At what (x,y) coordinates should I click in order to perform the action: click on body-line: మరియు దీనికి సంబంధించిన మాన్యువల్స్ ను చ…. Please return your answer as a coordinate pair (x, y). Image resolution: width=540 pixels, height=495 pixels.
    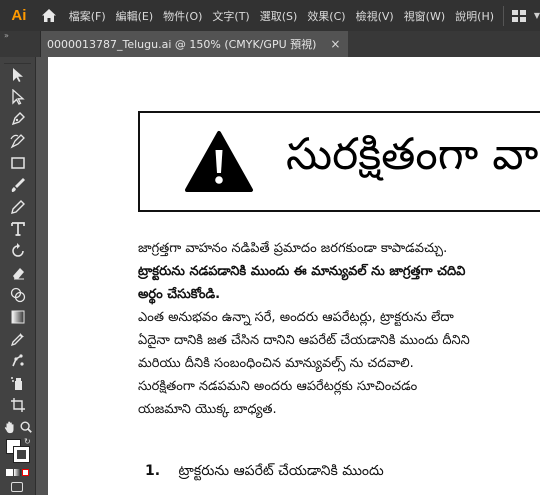
    Looking at the image, I should click on (276, 363).